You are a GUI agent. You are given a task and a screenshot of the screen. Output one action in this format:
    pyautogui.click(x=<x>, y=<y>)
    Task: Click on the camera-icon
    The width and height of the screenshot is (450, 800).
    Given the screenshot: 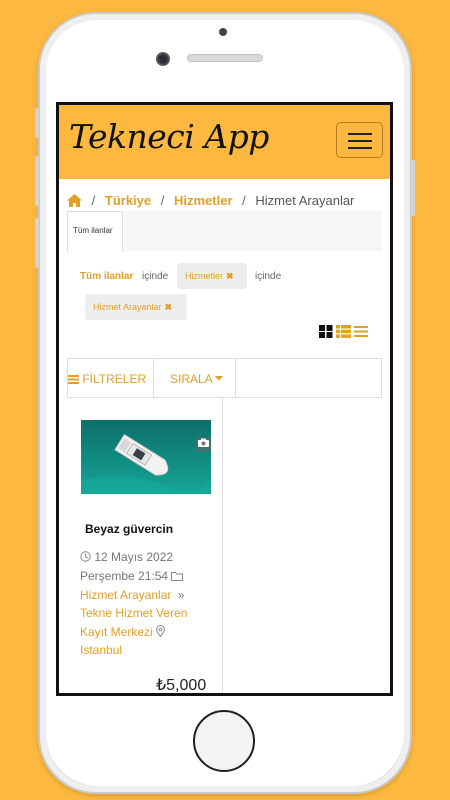 What is the action you would take?
    pyautogui.click(x=203, y=442)
    